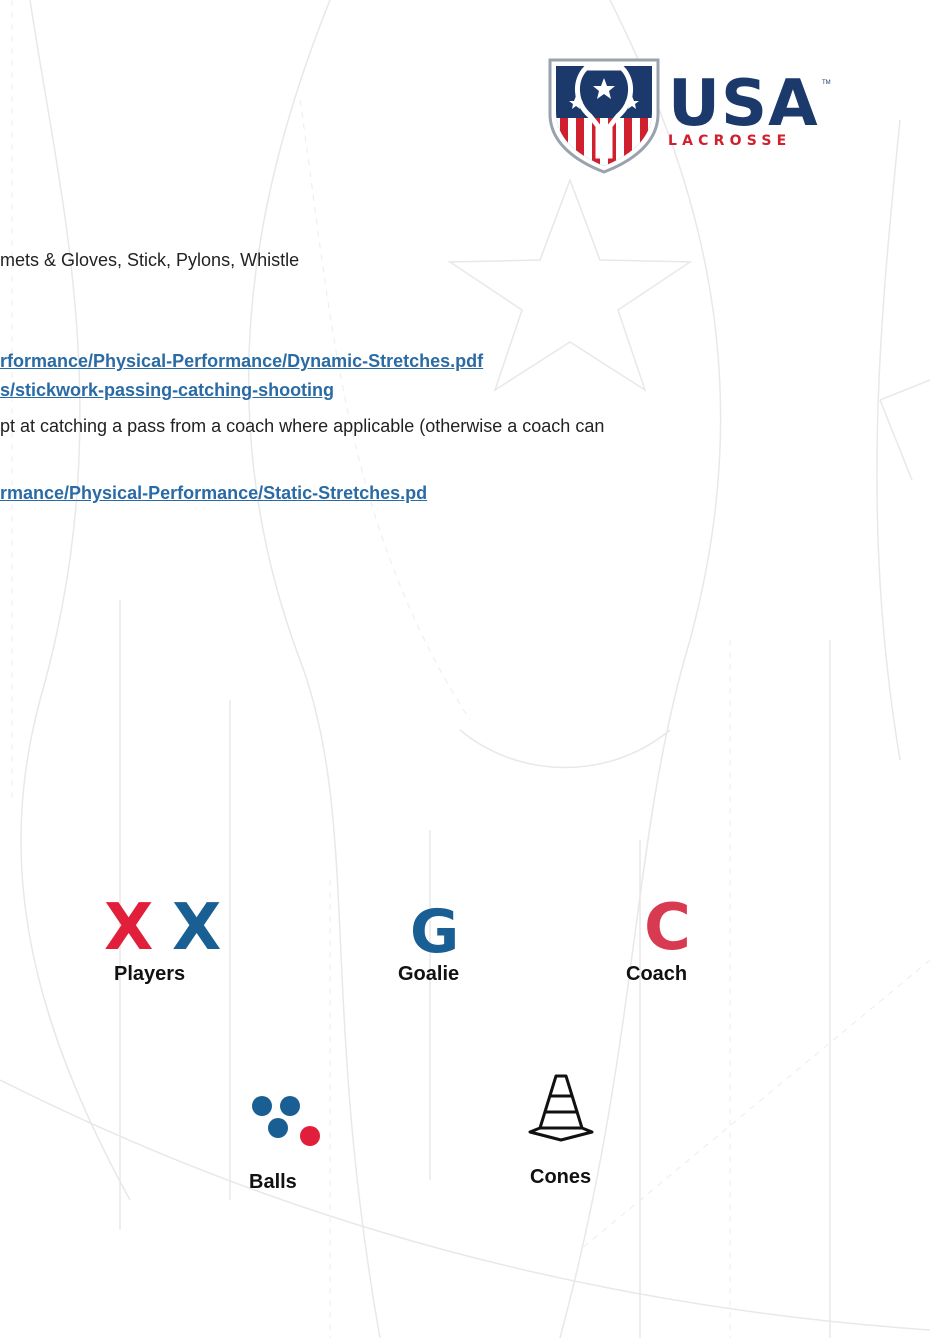 The width and height of the screenshot is (930, 1338). What do you see at coordinates (286, 1121) in the screenshot?
I see `balls-icon` at bounding box center [286, 1121].